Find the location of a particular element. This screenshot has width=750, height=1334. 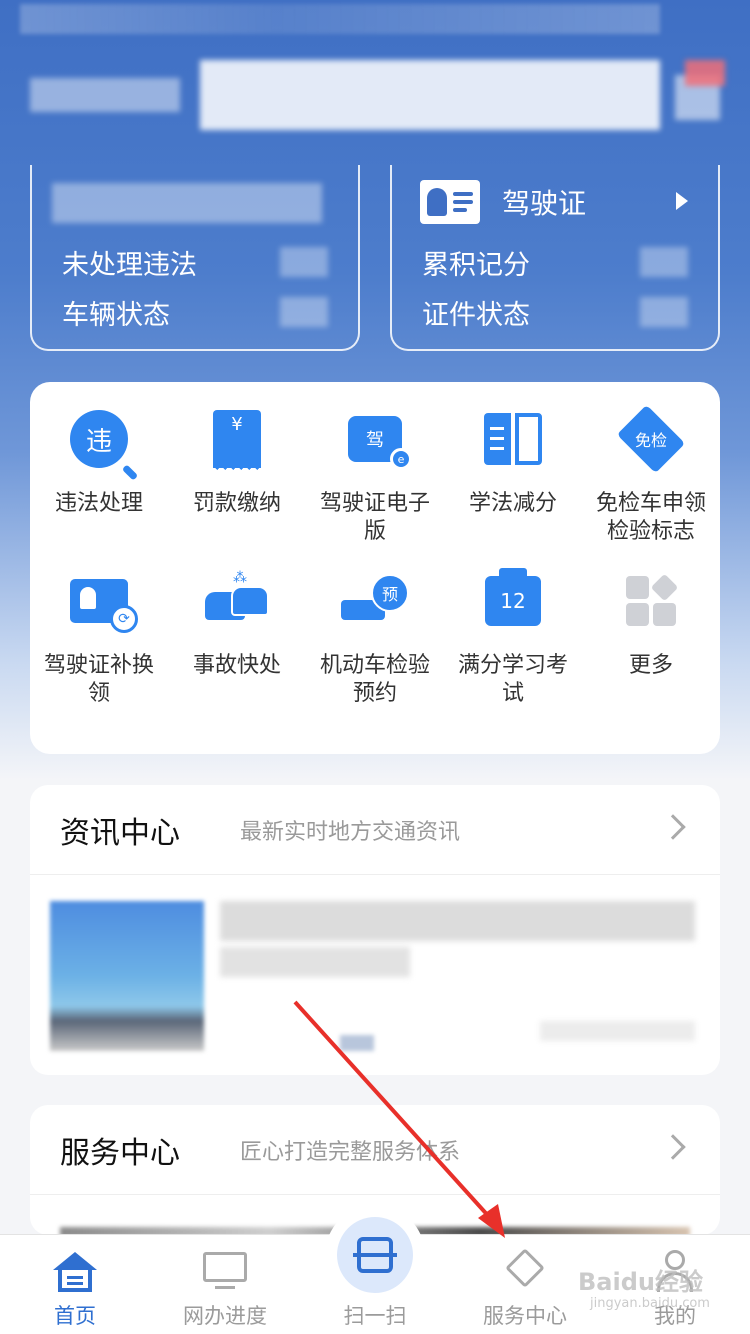

service-accident: ⁂ 事故快处 is located at coordinates (237, 647).